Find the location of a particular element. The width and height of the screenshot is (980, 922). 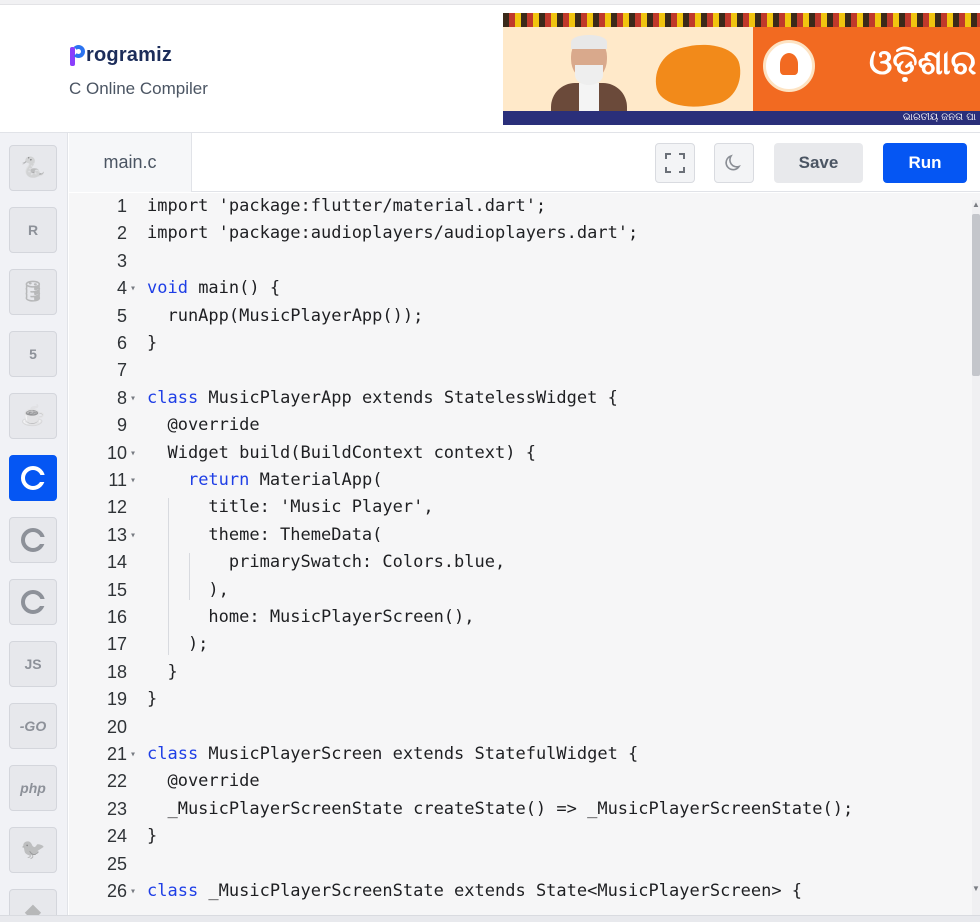

code-line: 6} is located at coordinates (524, 343).